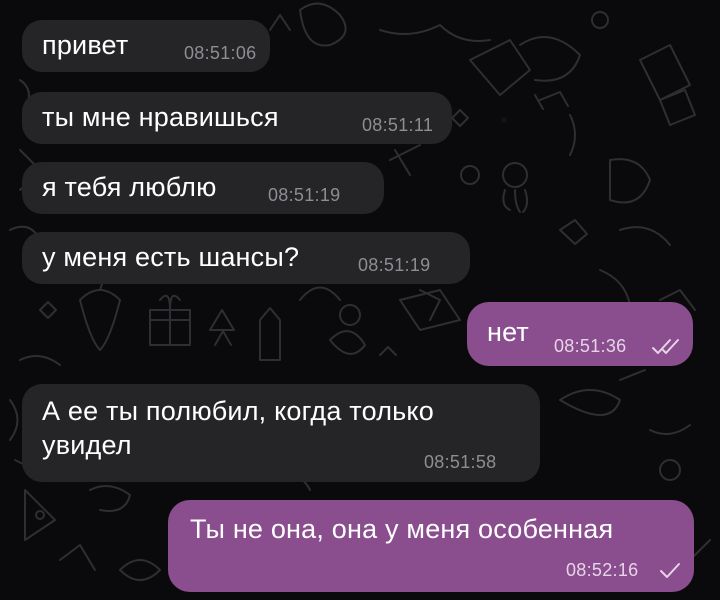  Describe the element at coordinates (460, 462) in the screenshot. I see `message-timestamp: 08:51:58` at that location.